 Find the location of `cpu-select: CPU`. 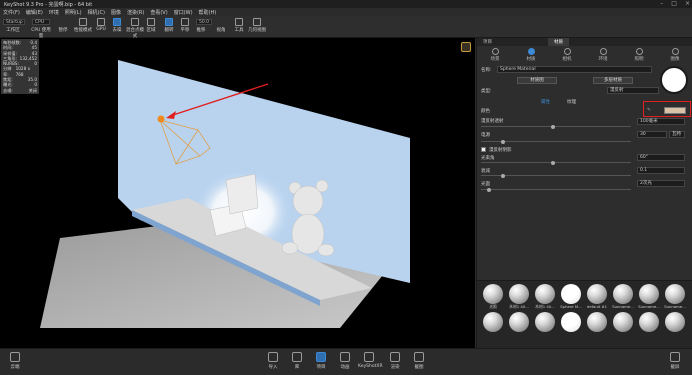

cpu-select: CPU is located at coordinates (41, 22).